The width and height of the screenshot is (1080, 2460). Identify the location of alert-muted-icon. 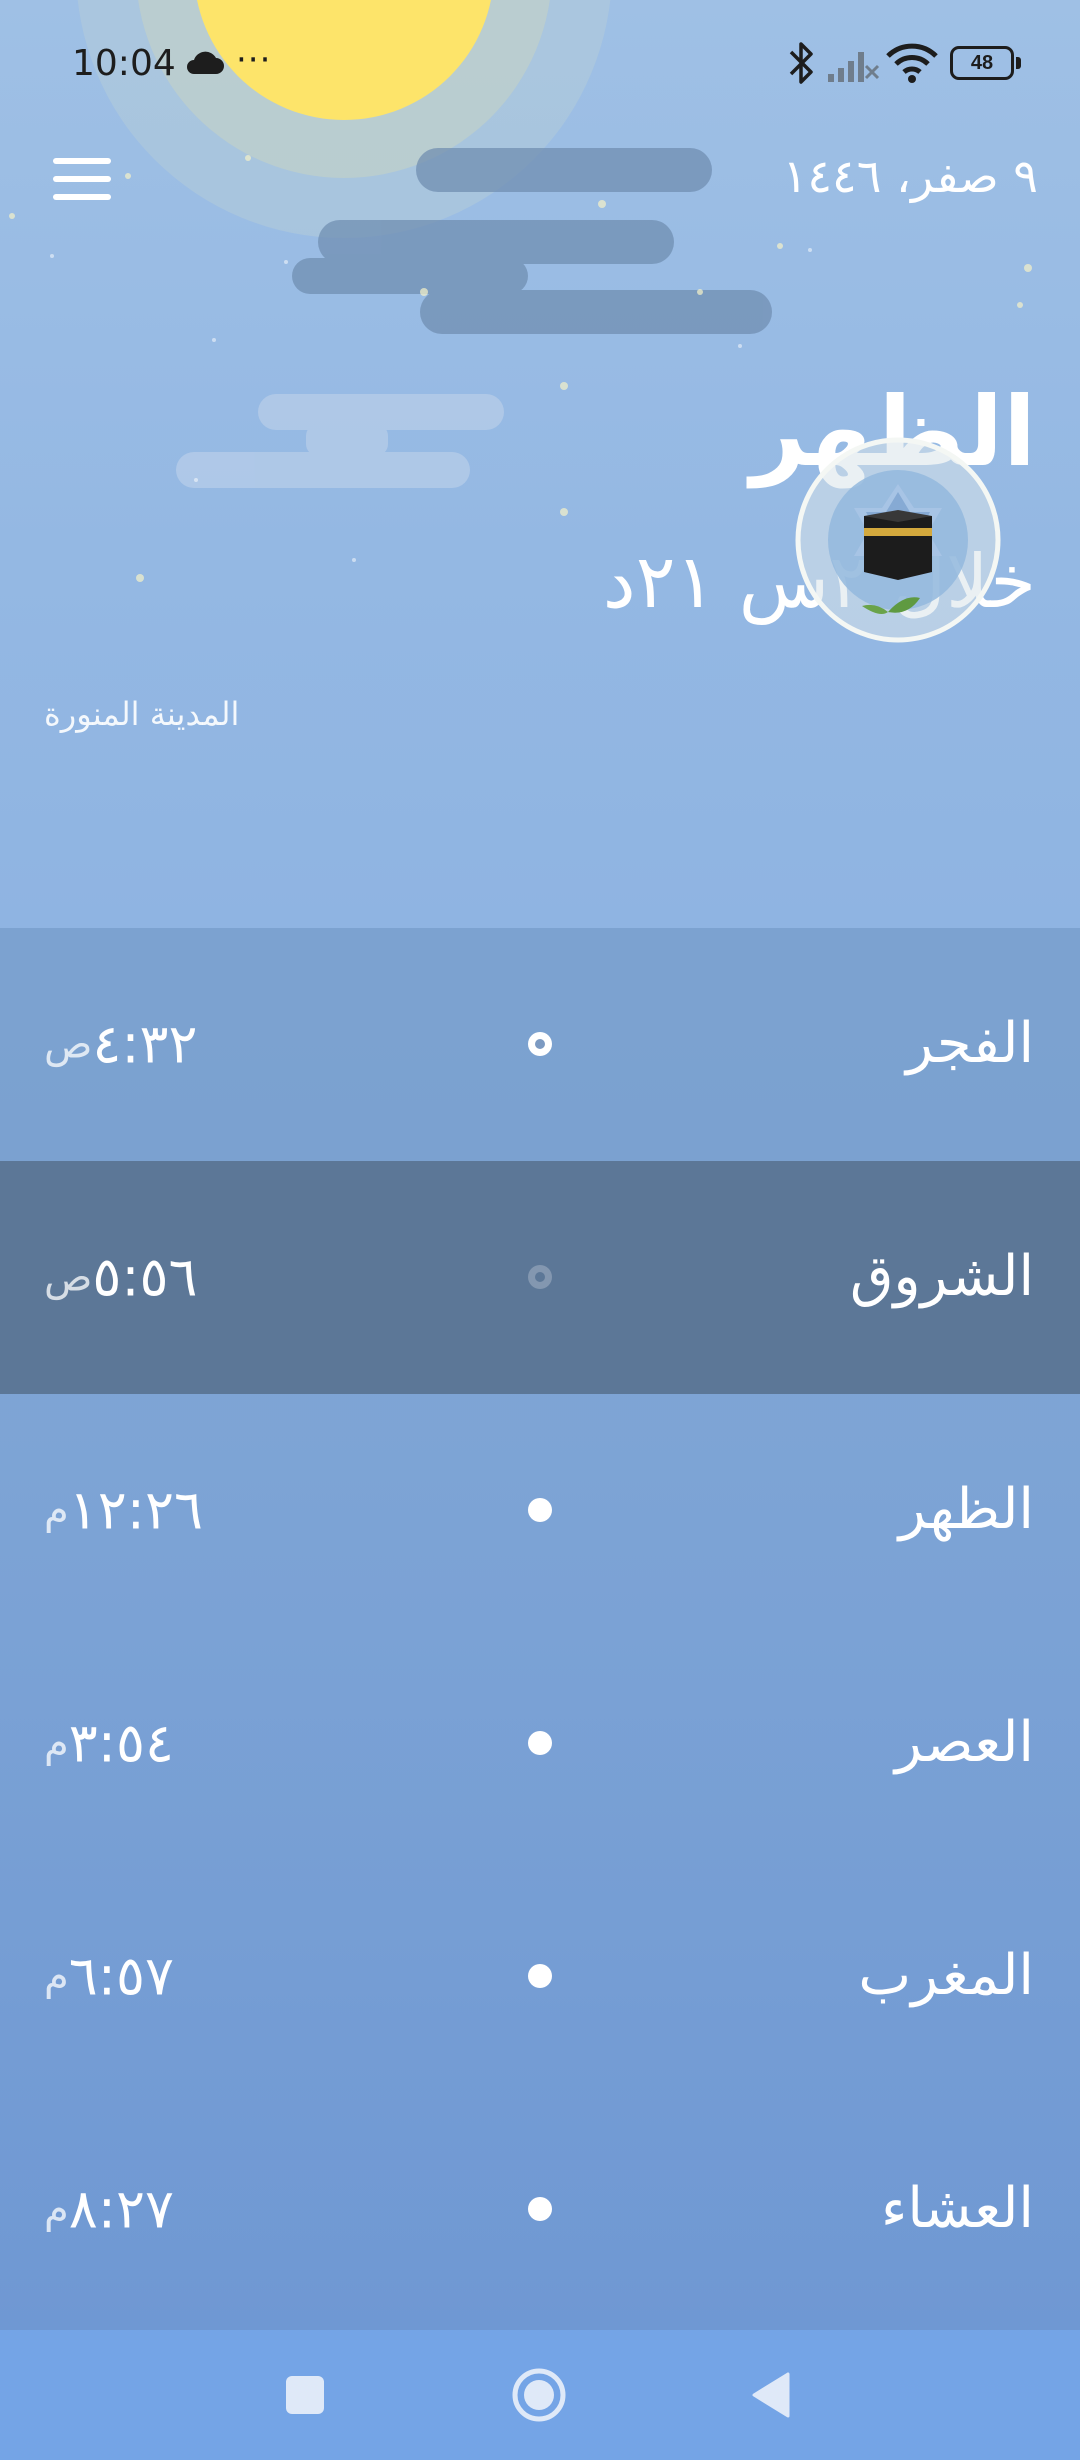
(540, 1277).